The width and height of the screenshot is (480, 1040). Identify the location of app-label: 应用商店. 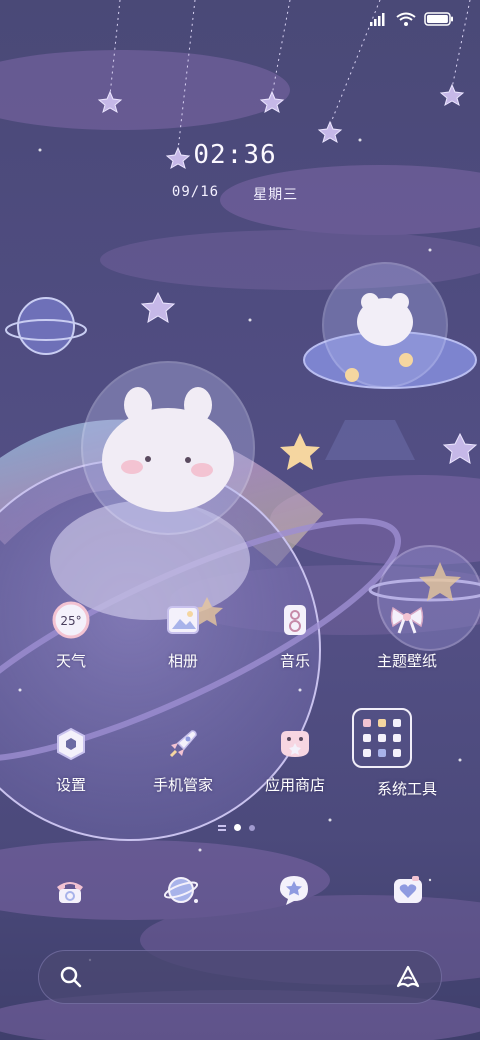
(294, 785).